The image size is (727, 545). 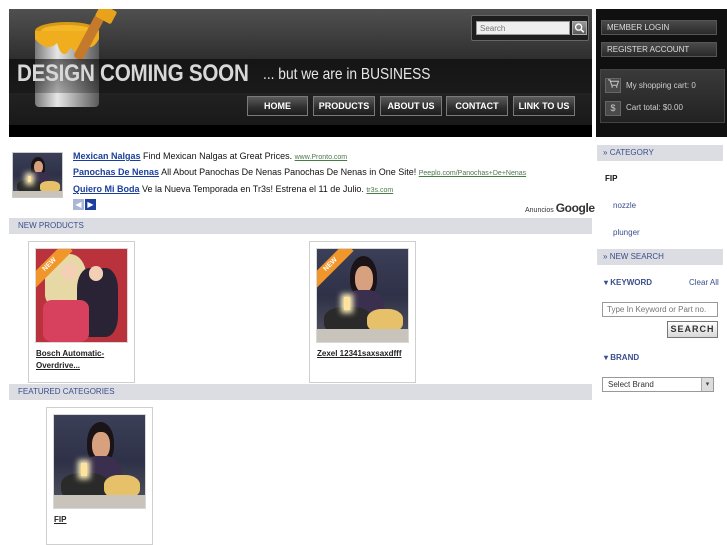 I want to click on category-name-link: FIP, so click(x=100, y=520).